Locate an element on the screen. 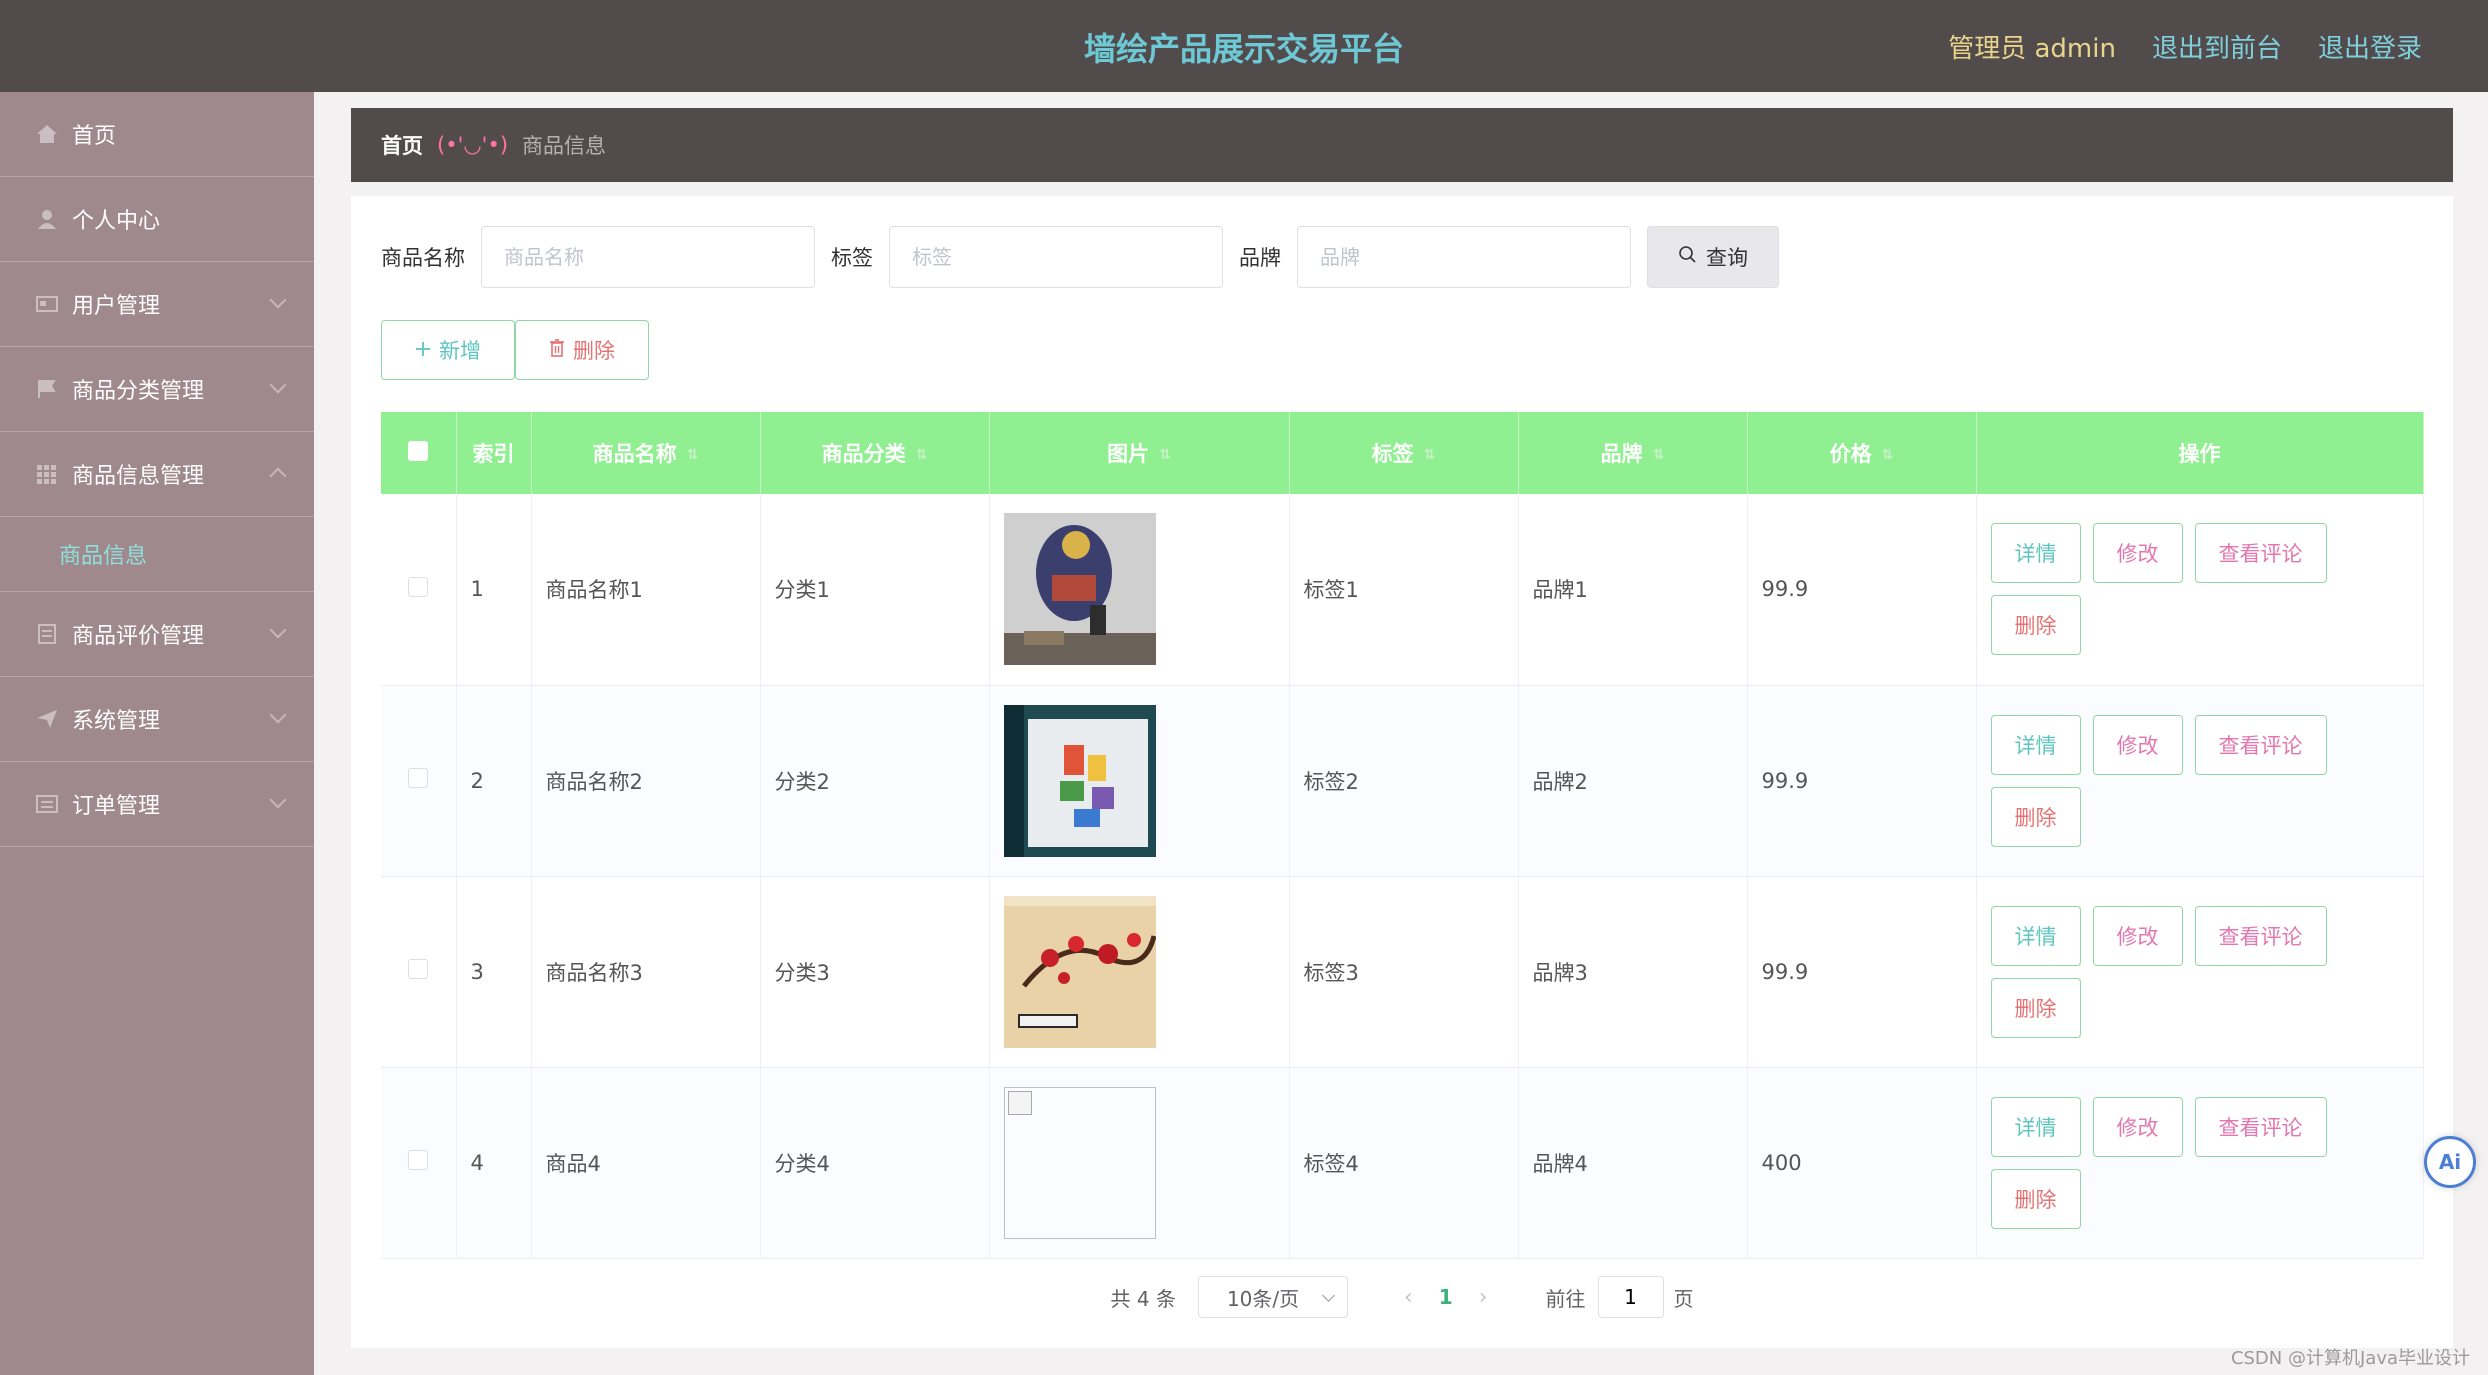 This screenshot has width=2488, height=1375. cell-tag: 标签3 is located at coordinates (1404, 972).